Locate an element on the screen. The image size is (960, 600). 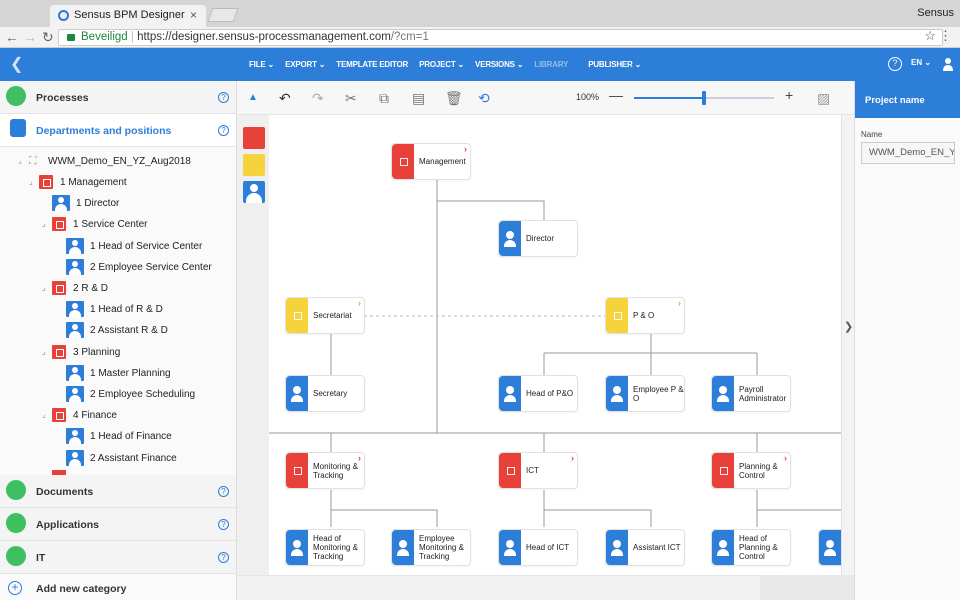
category-documents: Documents? is located at coordinates (118, 491).